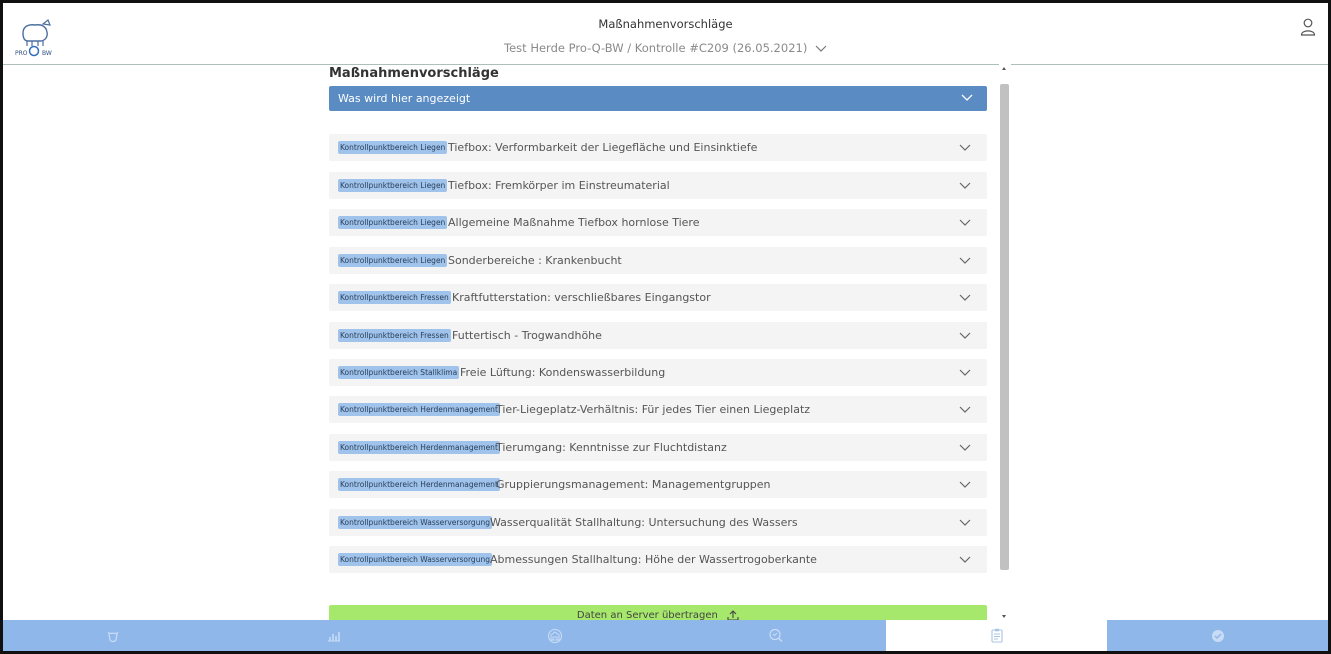 This screenshot has height=654, width=1331. I want to click on nav-tab-inspection, so click(775, 635).